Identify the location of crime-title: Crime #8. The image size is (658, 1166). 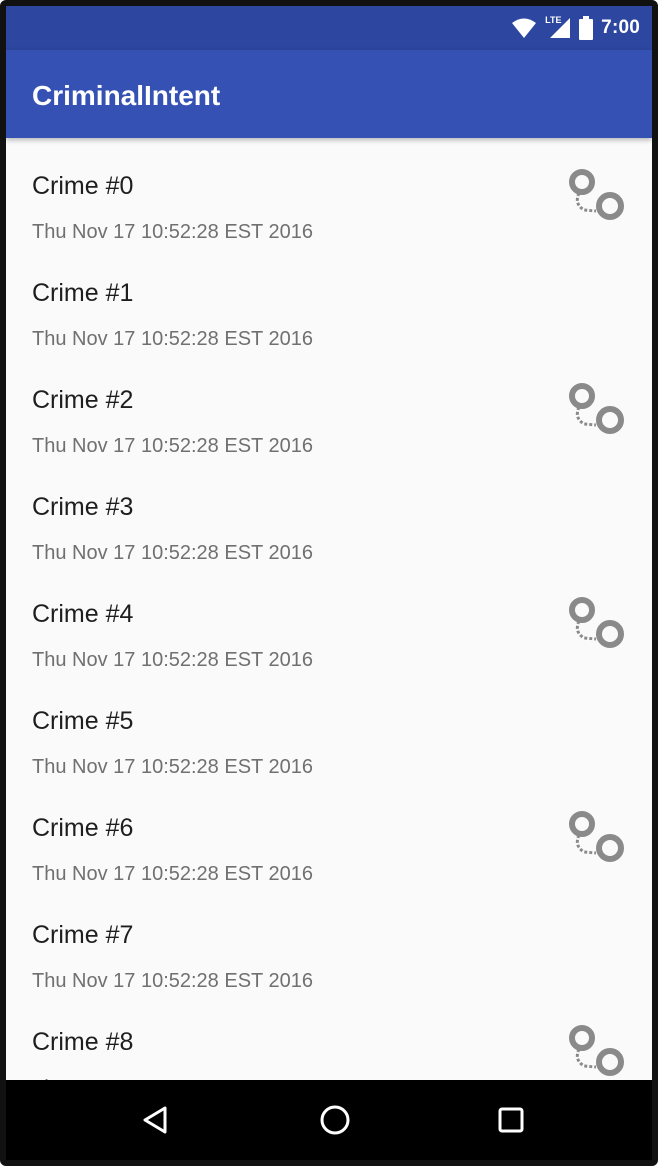
(83, 1042).